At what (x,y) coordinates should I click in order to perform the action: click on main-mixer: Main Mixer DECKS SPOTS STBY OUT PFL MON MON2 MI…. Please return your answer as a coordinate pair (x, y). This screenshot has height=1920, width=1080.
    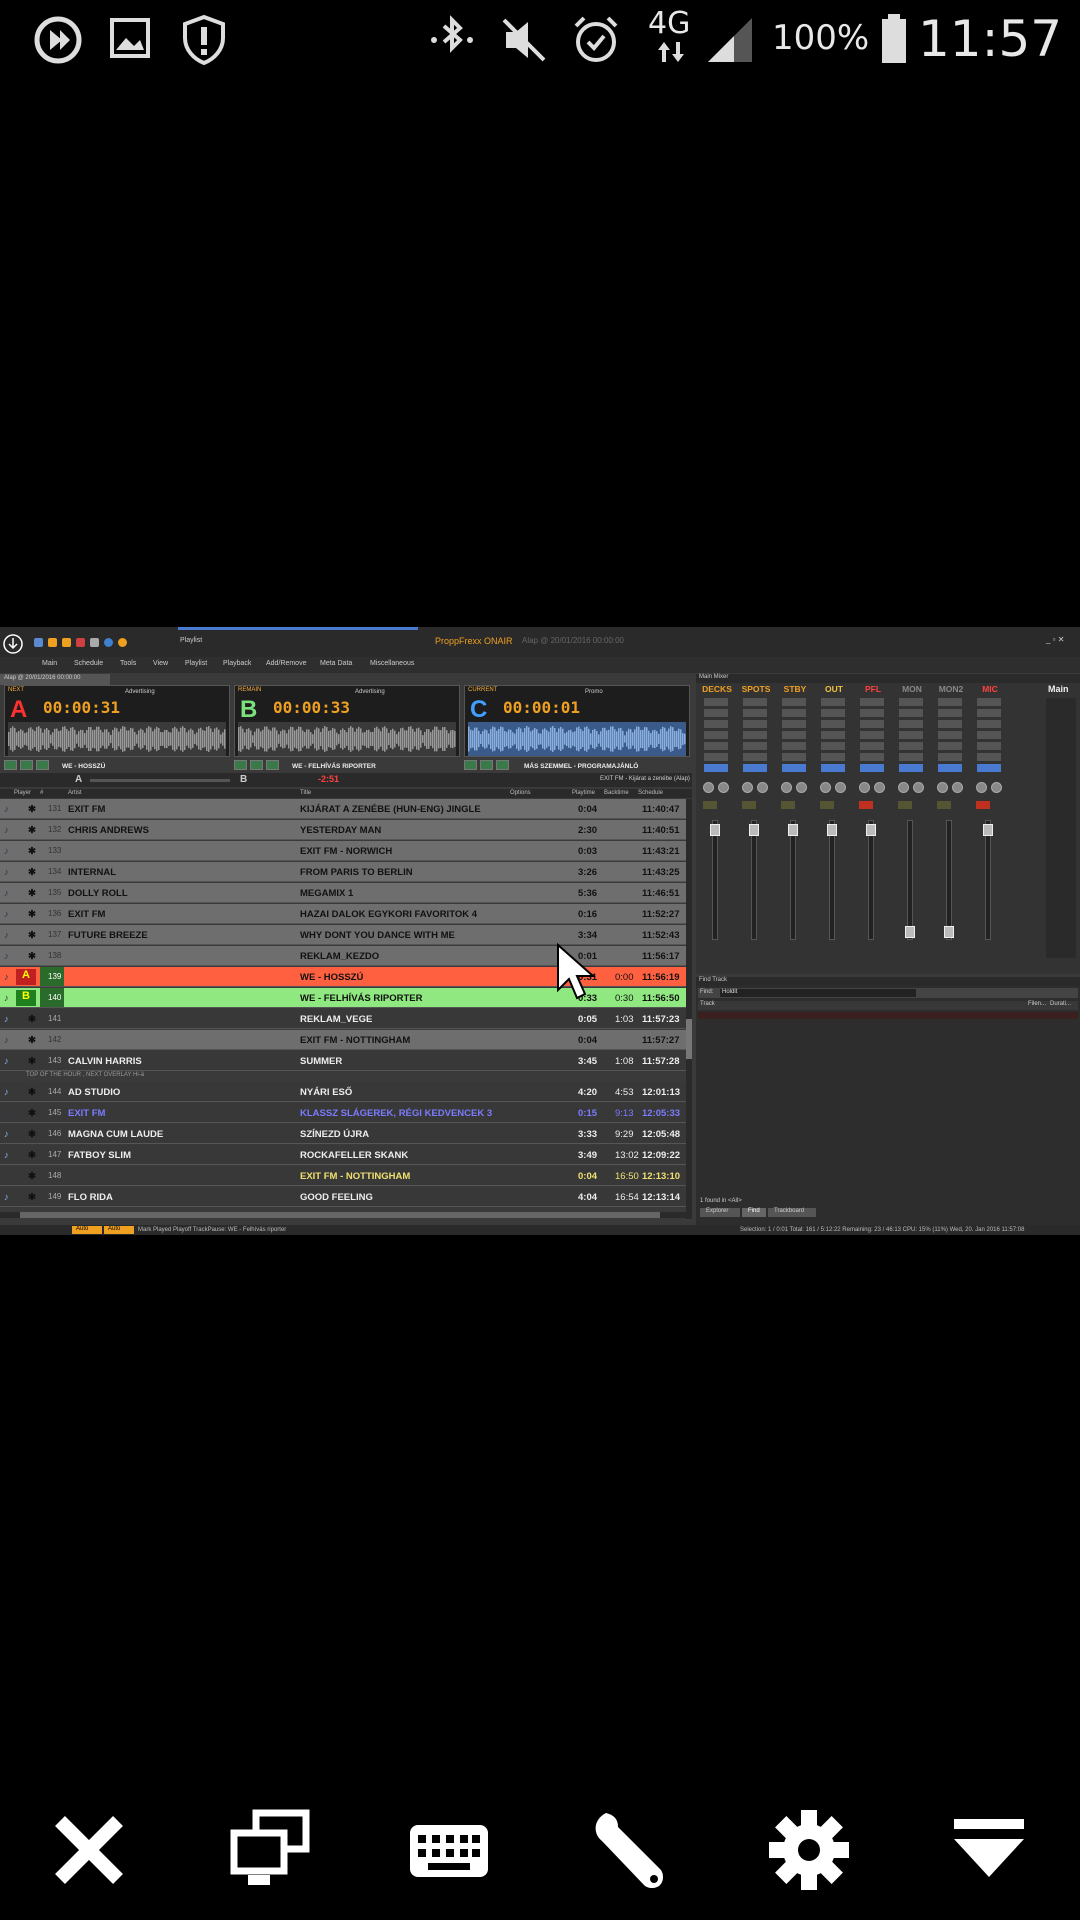
    Looking at the image, I should click on (888, 824).